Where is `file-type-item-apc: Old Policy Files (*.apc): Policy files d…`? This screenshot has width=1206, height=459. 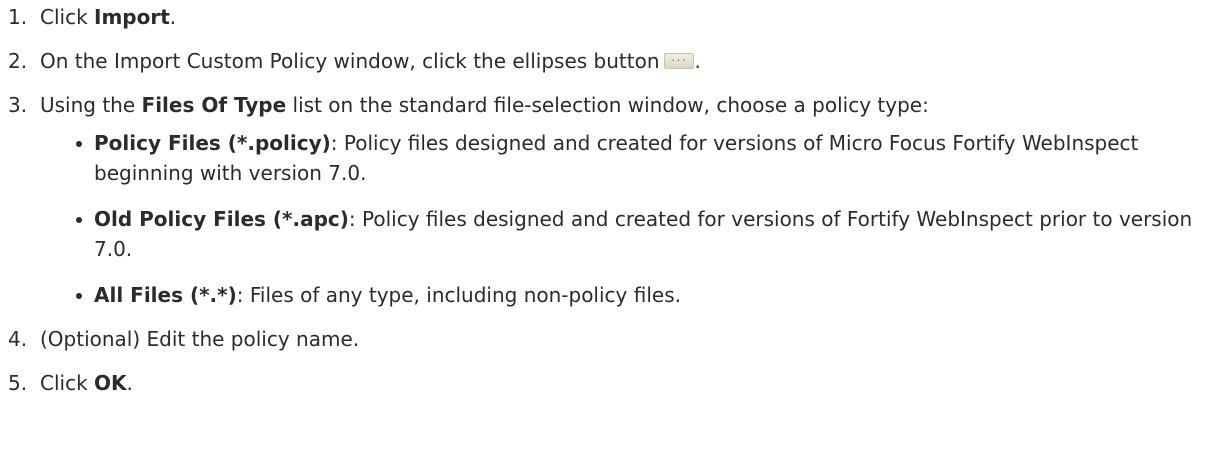 file-type-item-apc: Old Policy Files (*.apc): Policy files d… is located at coordinates (623, 234).